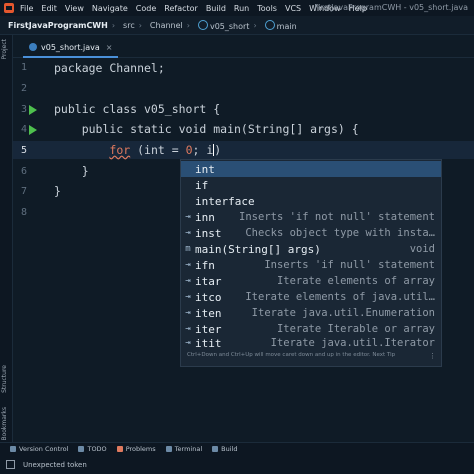 The image size is (474, 474). Describe the element at coordinates (293, 8) in the screenshot. I see `menu-vcs: VCS` at that location.